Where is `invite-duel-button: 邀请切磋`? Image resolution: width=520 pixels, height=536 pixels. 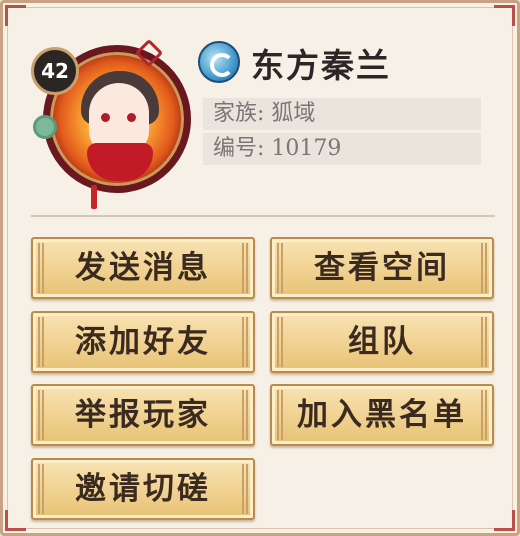
invite-duel-button: 邀请切磋 is located at coordinates (143, 489).